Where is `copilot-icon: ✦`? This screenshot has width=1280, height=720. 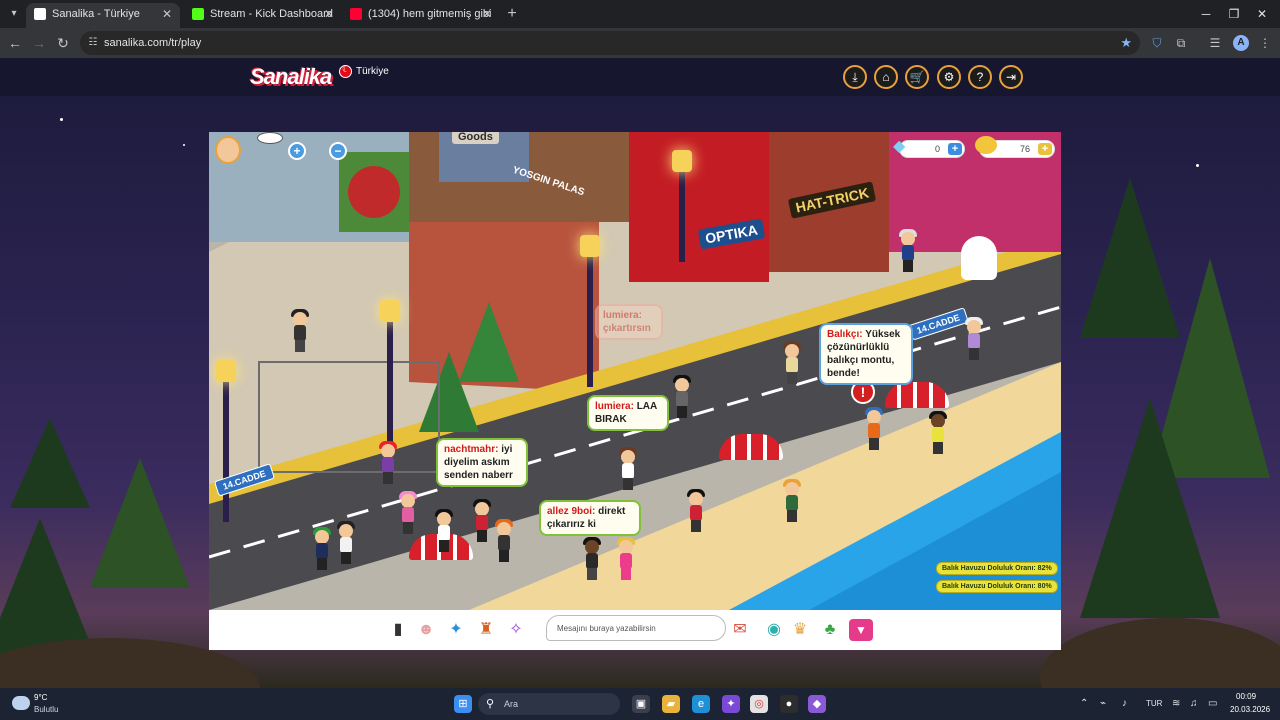
copilot-icon: ✦ is located at coordinates (731, 704).